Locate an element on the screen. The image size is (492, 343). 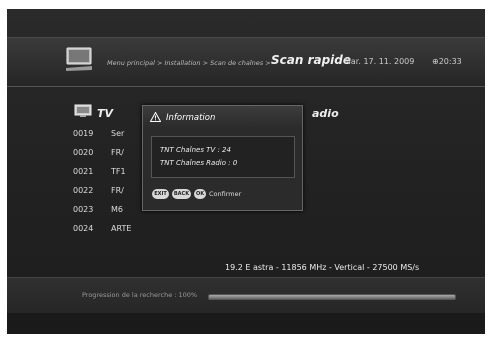
tv-menu-icon is located at coordinates (79, 59).